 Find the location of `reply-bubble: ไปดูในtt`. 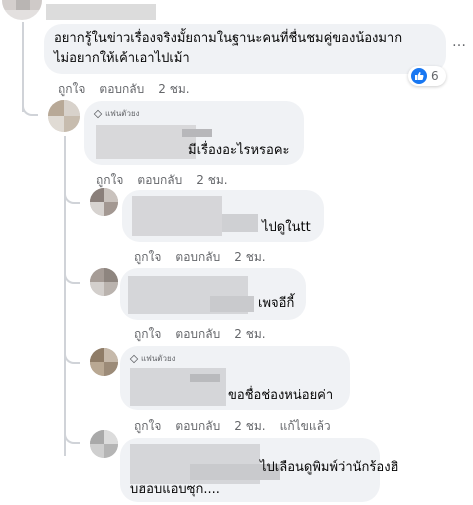

reply-bubble: ไปดูในtt is located at coordinates (223, 216).